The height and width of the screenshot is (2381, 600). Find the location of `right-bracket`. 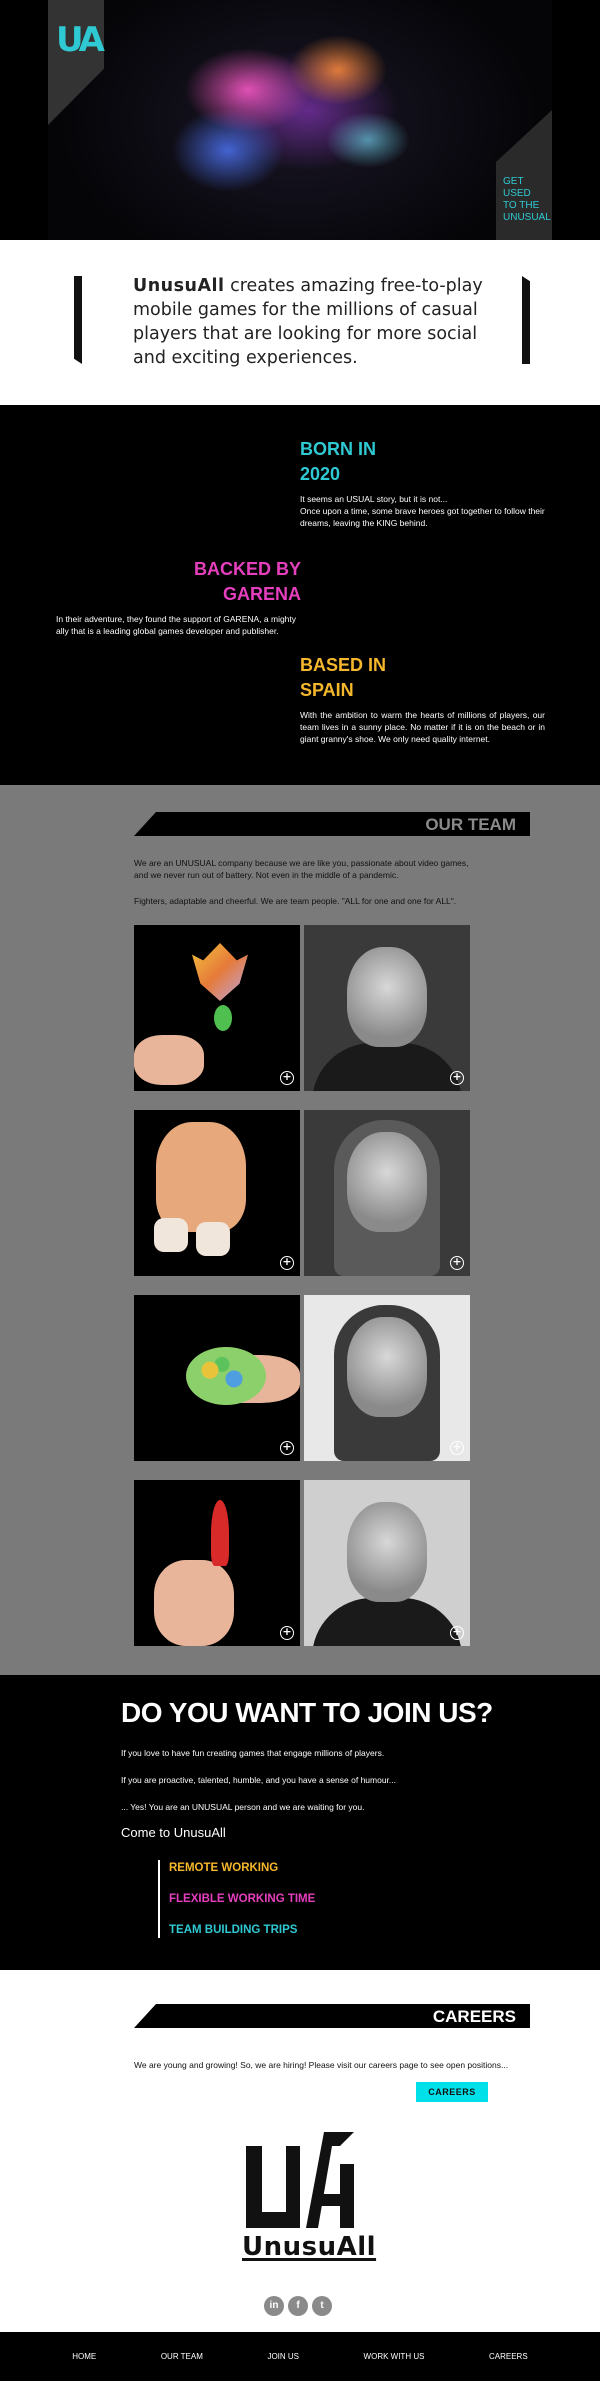

right-bracket is located at coordinates (526, 320).